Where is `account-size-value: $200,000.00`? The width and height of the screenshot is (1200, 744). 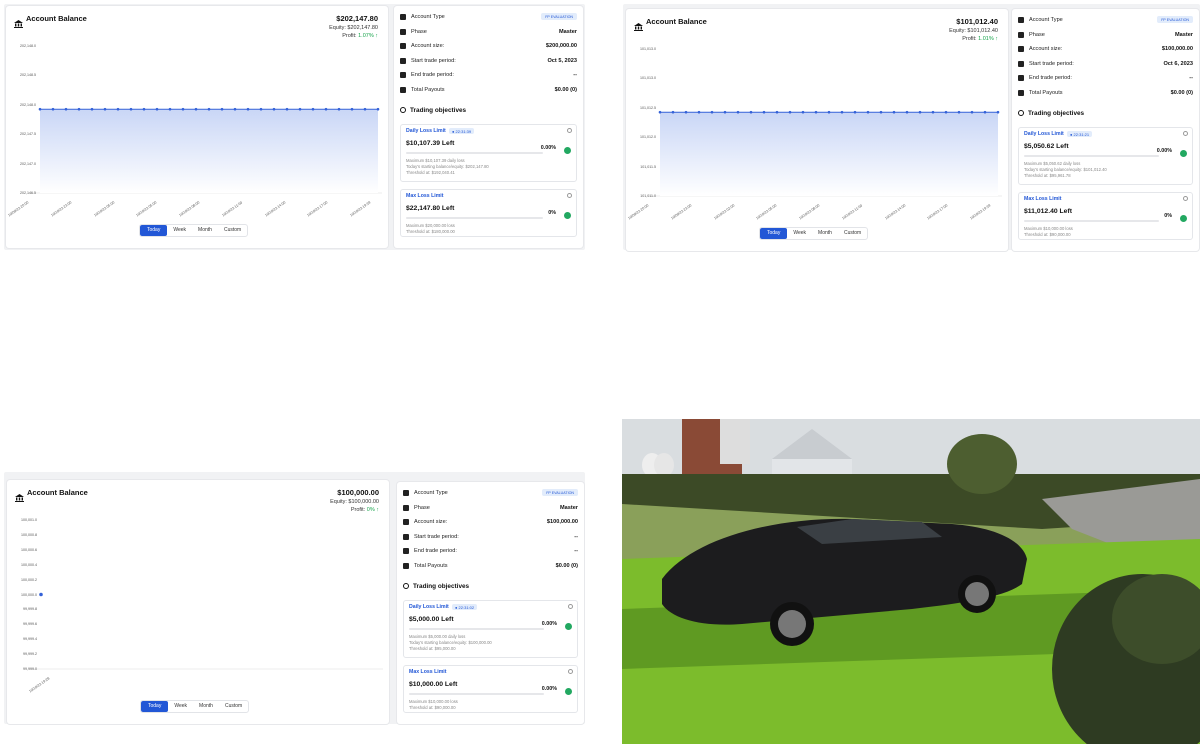 account-size-value: $200,000.00 is located at coordinates (561, 46).